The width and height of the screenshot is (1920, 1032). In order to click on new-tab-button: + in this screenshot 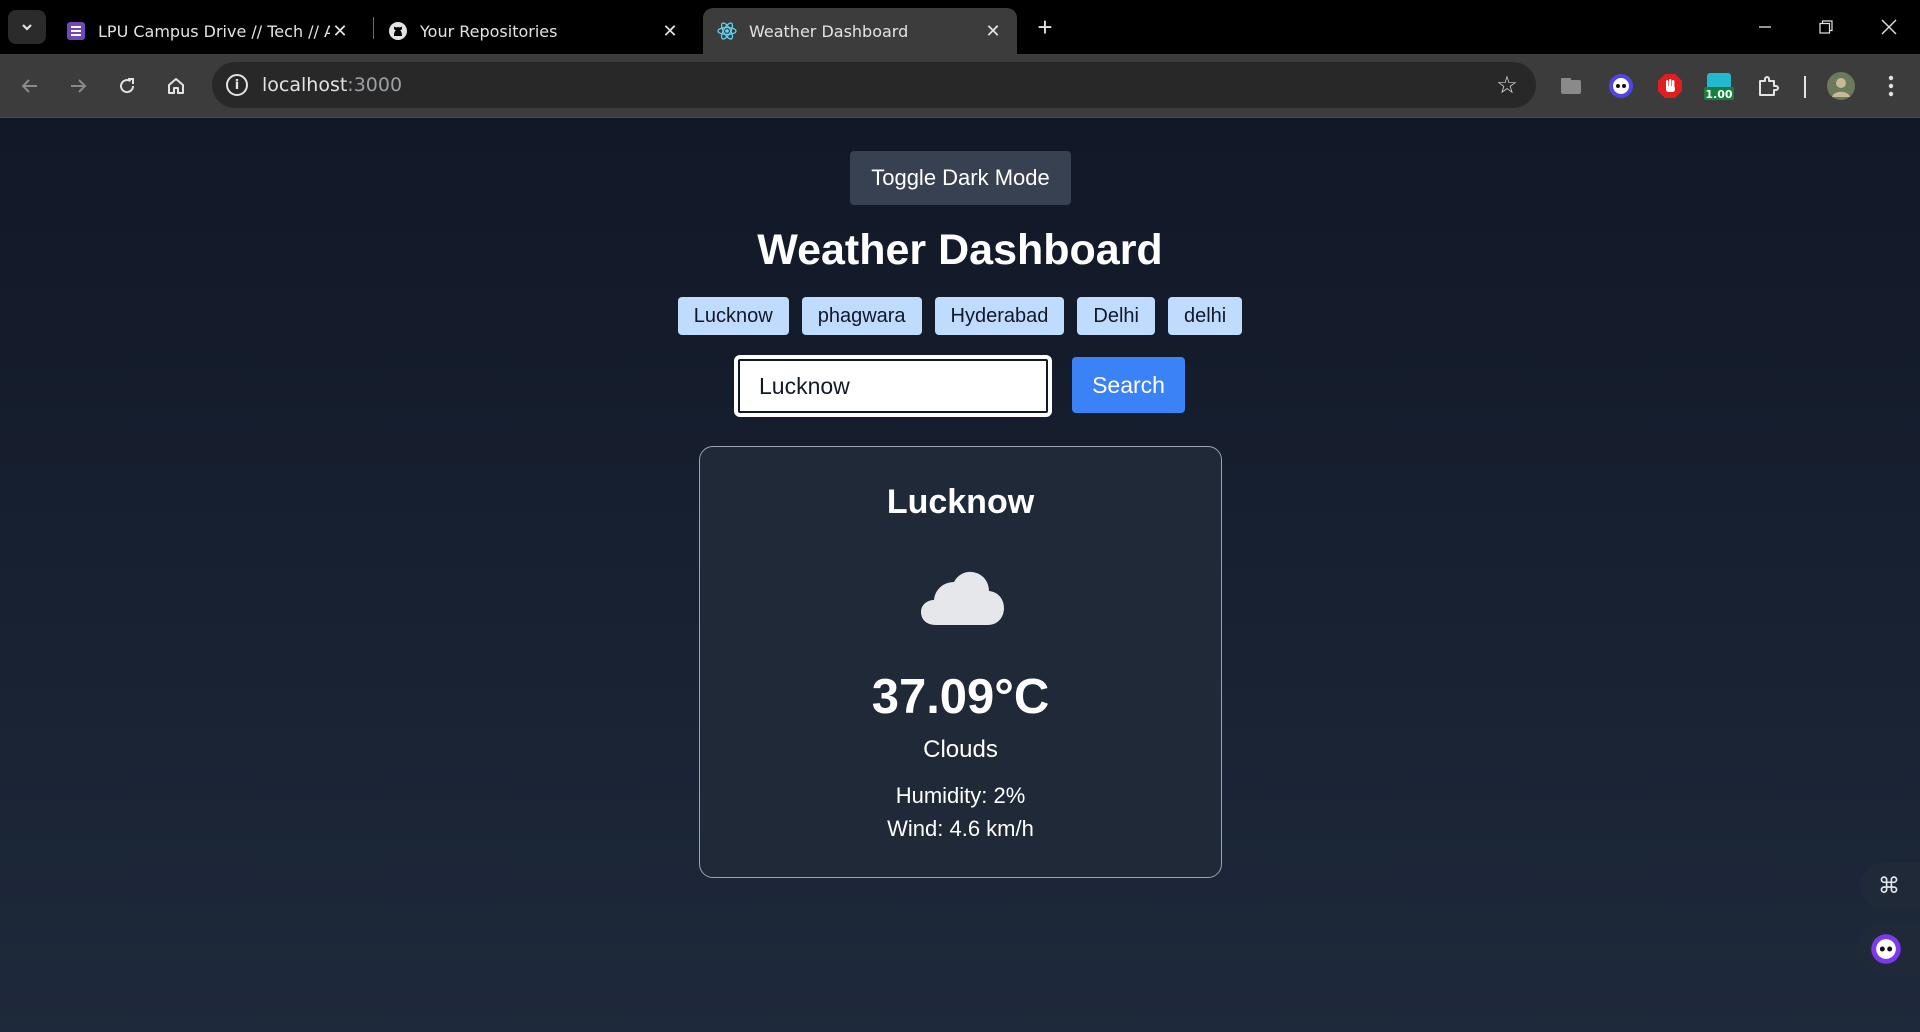, I will do `click(1045, 27)`.